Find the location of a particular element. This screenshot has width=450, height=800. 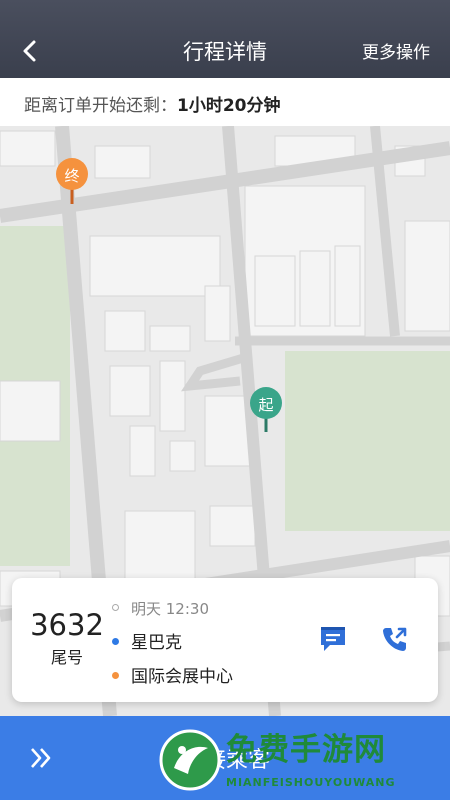

destination-dot-icon is located at coordinates (115, 675).